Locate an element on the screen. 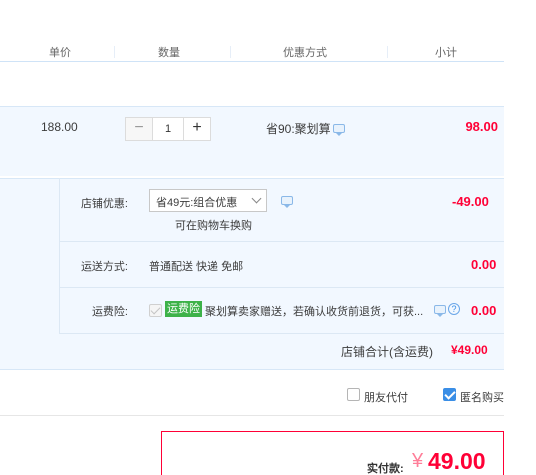  insurance-value: 0.00 is located at coordinates (484, 310).